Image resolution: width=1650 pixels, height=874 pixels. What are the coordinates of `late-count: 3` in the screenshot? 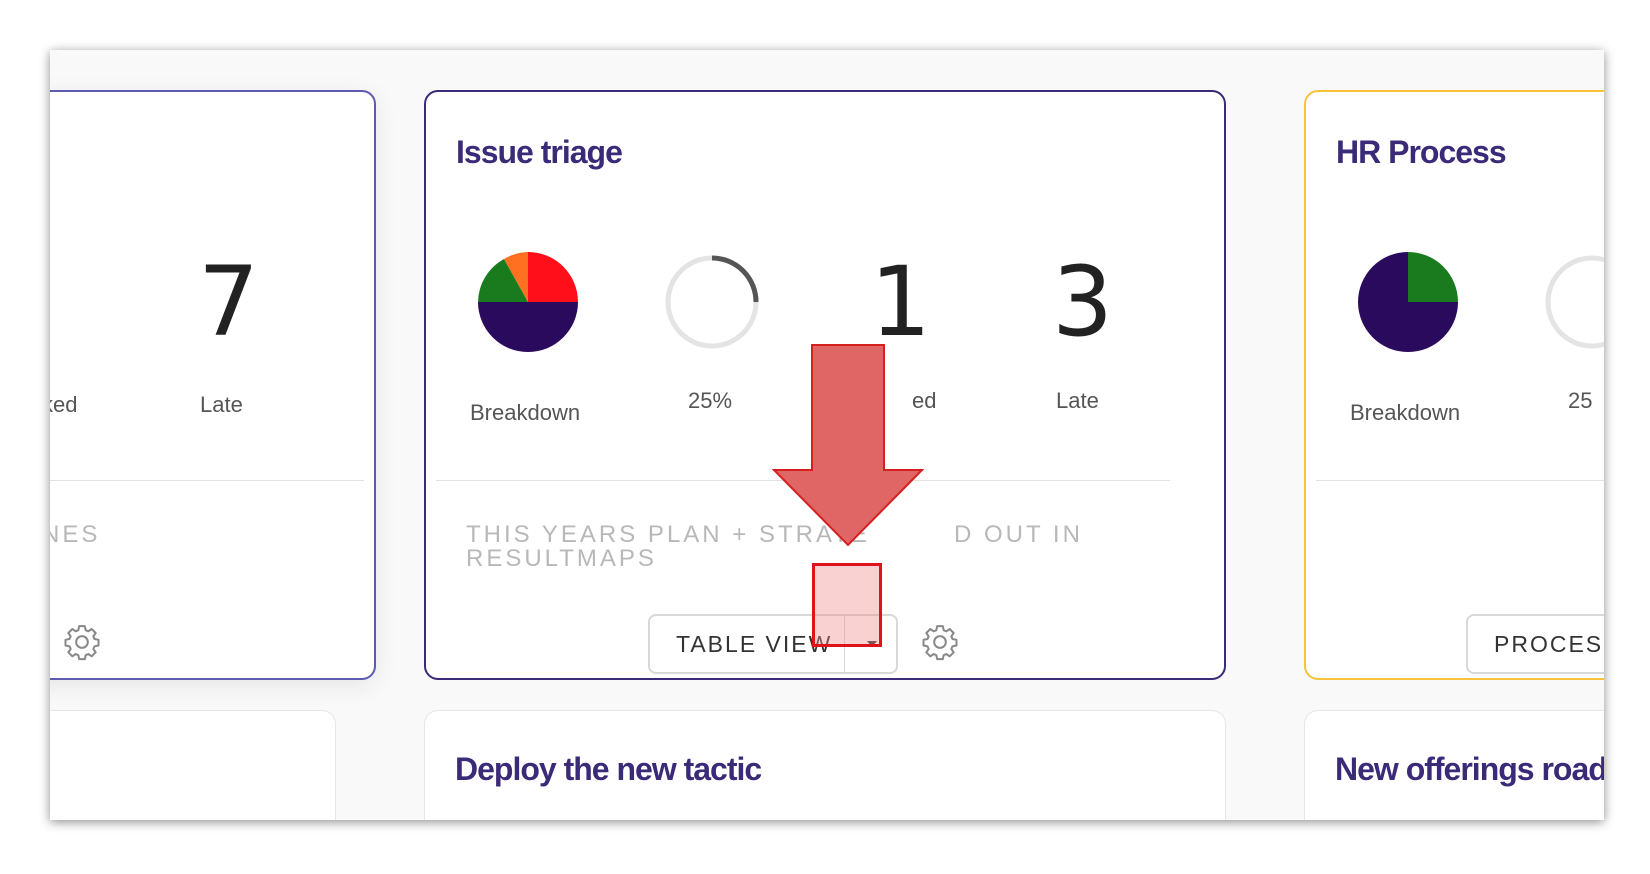 It's located at (1083, 302).